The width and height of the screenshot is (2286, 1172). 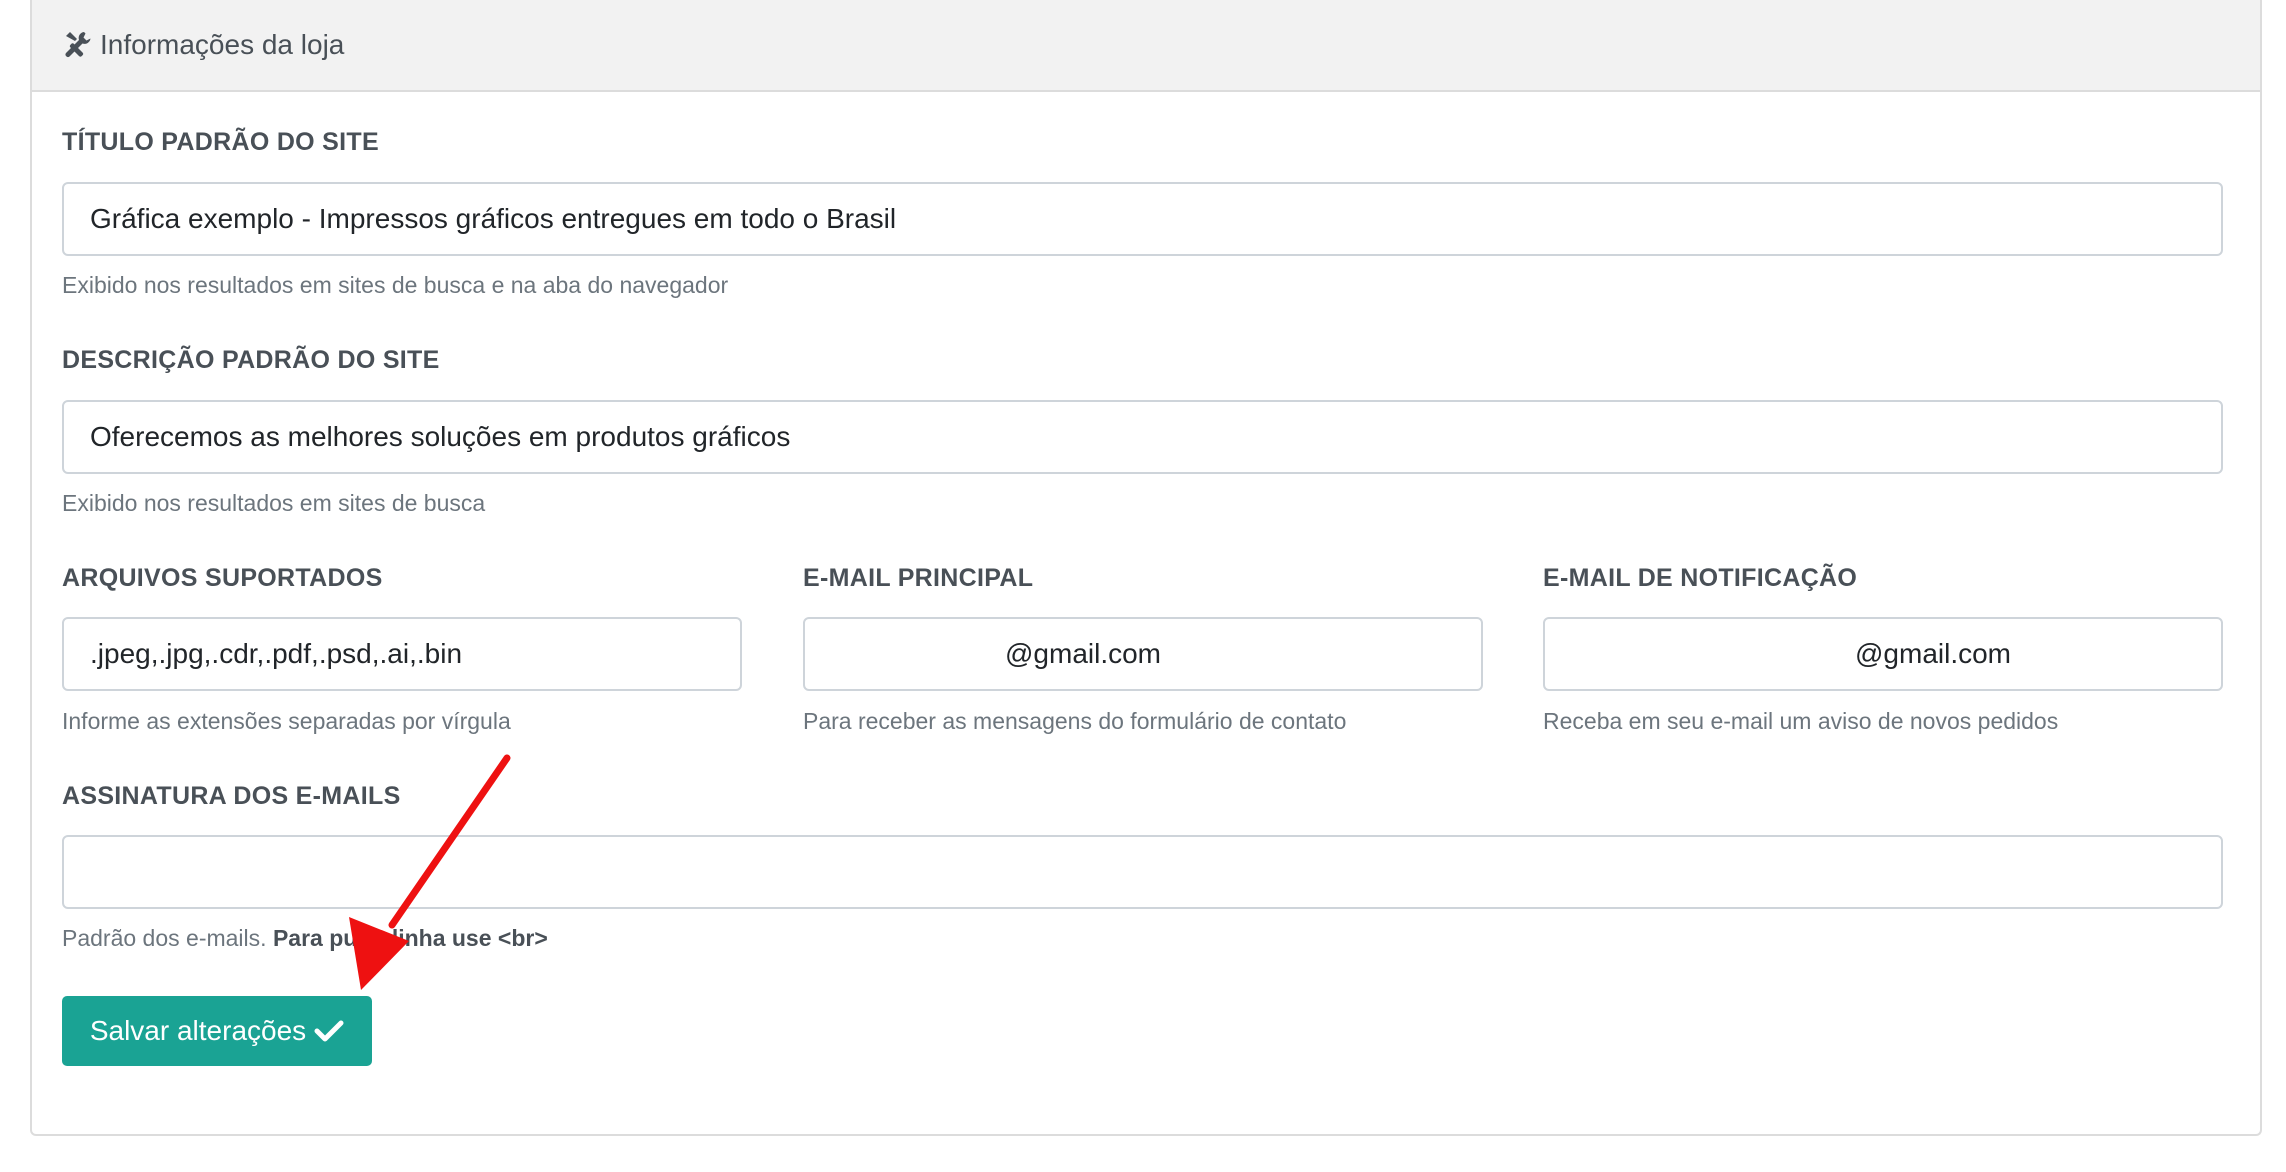 I want to click on notify-email-label: E-MAIL DE NOTIFICAÇÃO, so click(x=1700, y=578).